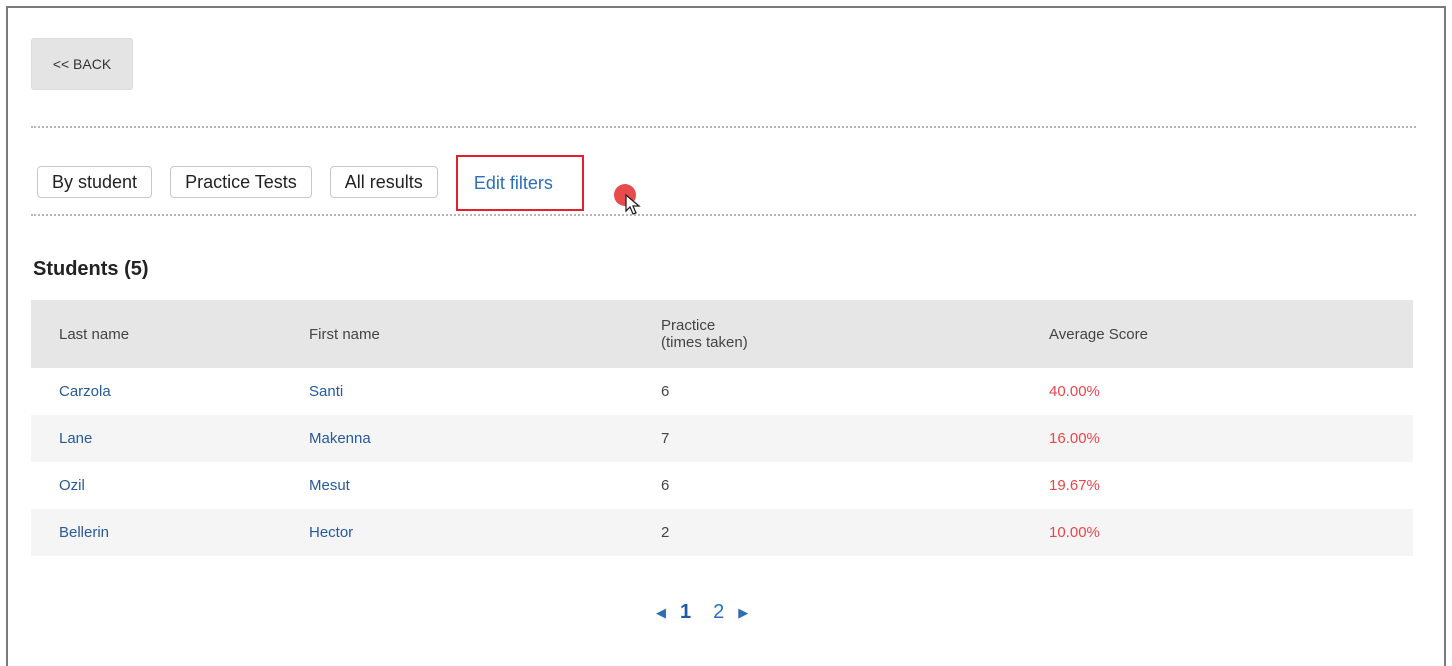 The image size is (1452, 666). Describe the element at coordinates (85, 391) in the screenshot. I see `student-last-name-link: Carzola` at that location.